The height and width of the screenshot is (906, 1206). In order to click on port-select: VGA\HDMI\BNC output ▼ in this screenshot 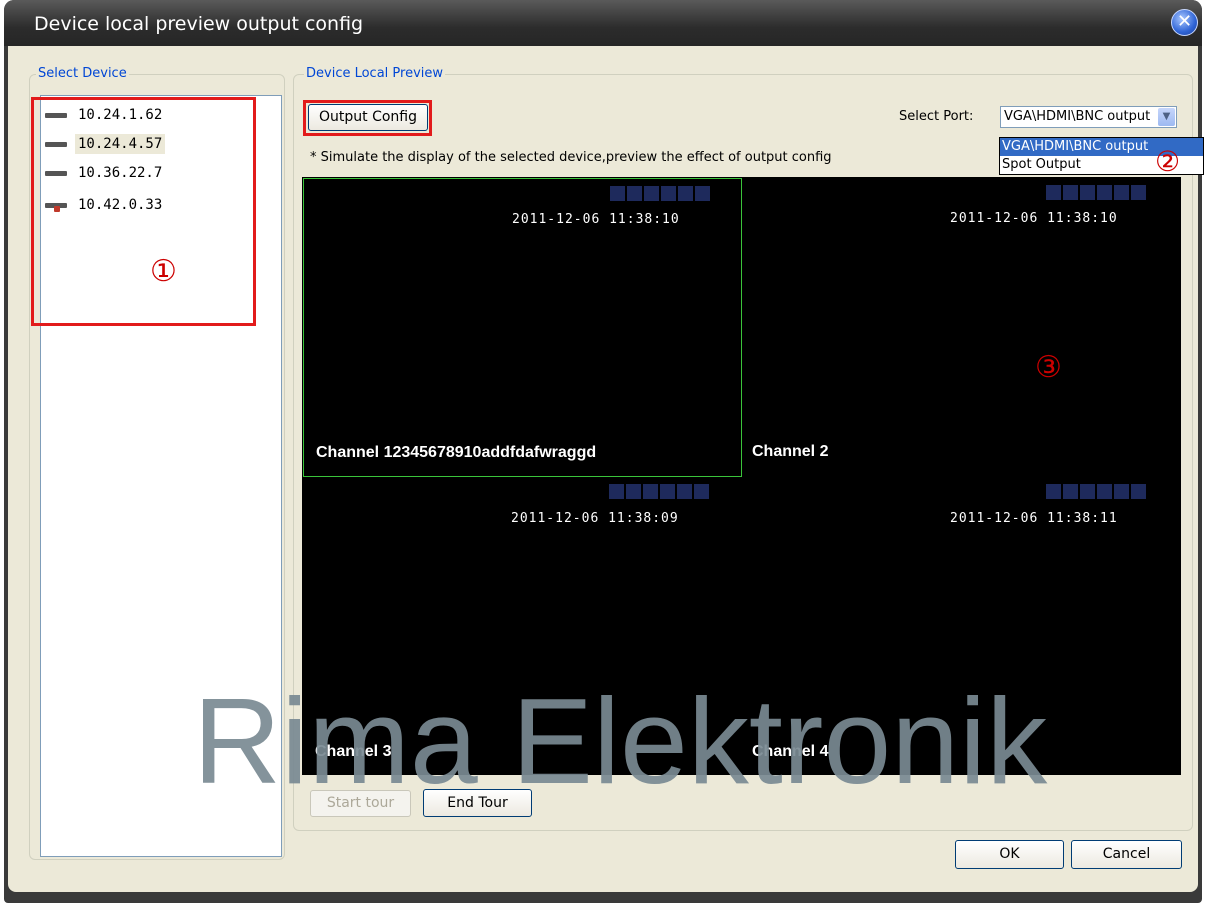, I will do `click(1088, 117)`.